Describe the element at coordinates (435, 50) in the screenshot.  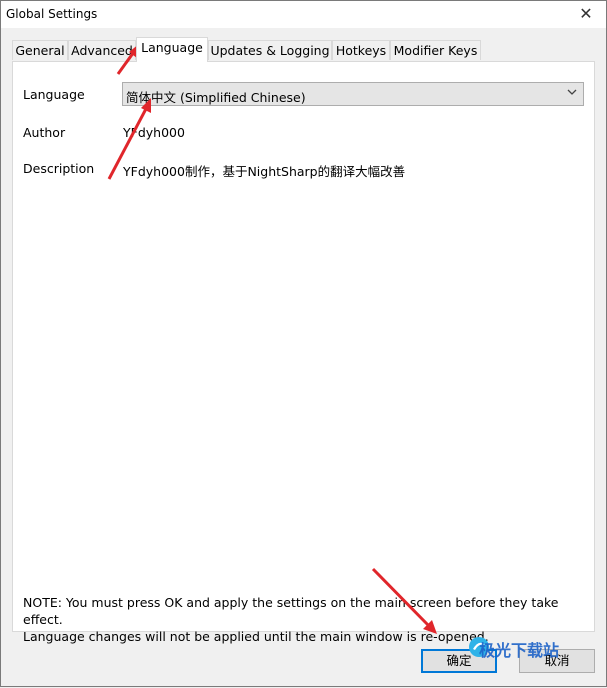
I see `tab-modifier-keys: Modifier Keys` at that location.